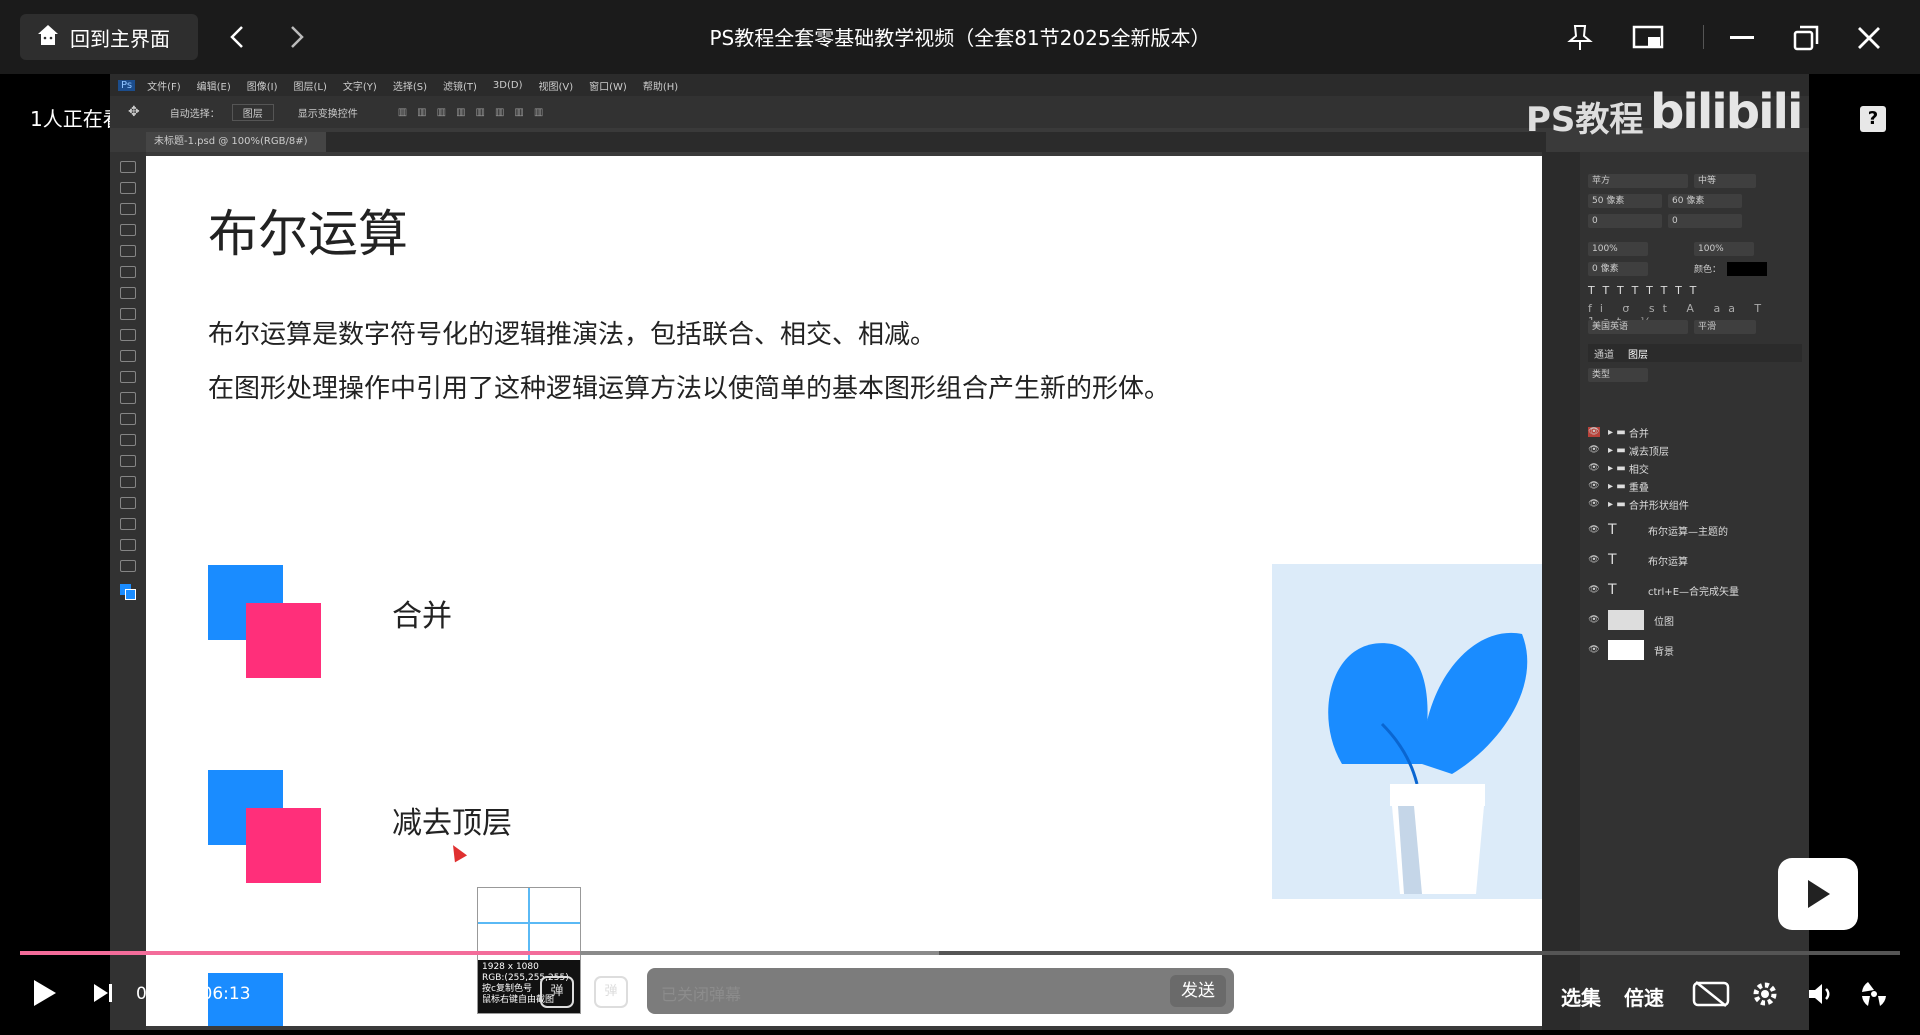 The height and width of the screenshot is (1035, 1920). What do you see at coordinates (1695, 353) in the screenshot?
I see `ps-panel-tabs: 通道 图层` at bounding box center [1695, 353].